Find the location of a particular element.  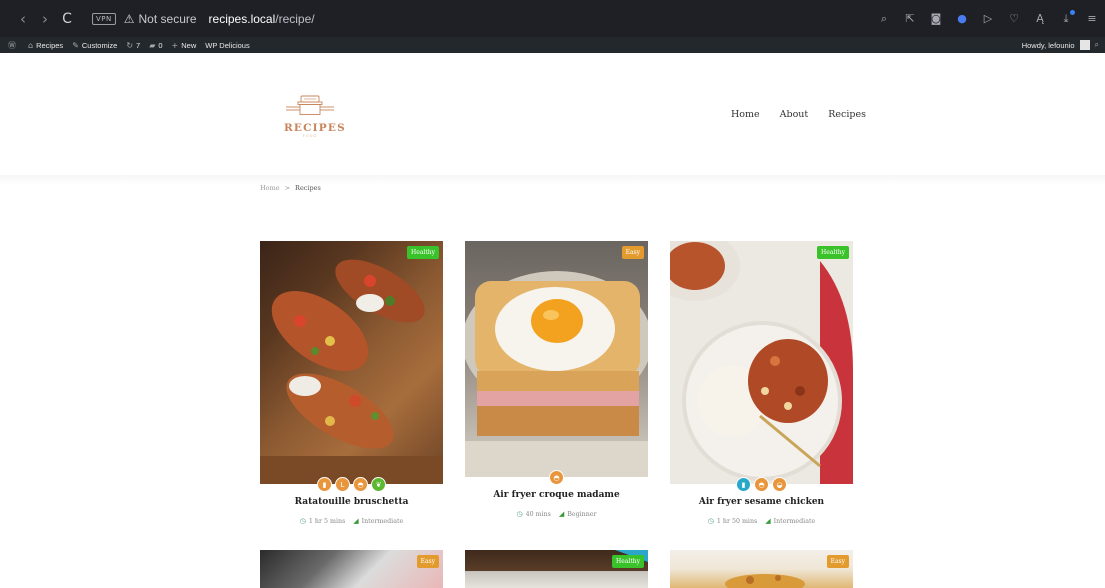

share-icon: ⇱ is located at coordinates (910, 18).